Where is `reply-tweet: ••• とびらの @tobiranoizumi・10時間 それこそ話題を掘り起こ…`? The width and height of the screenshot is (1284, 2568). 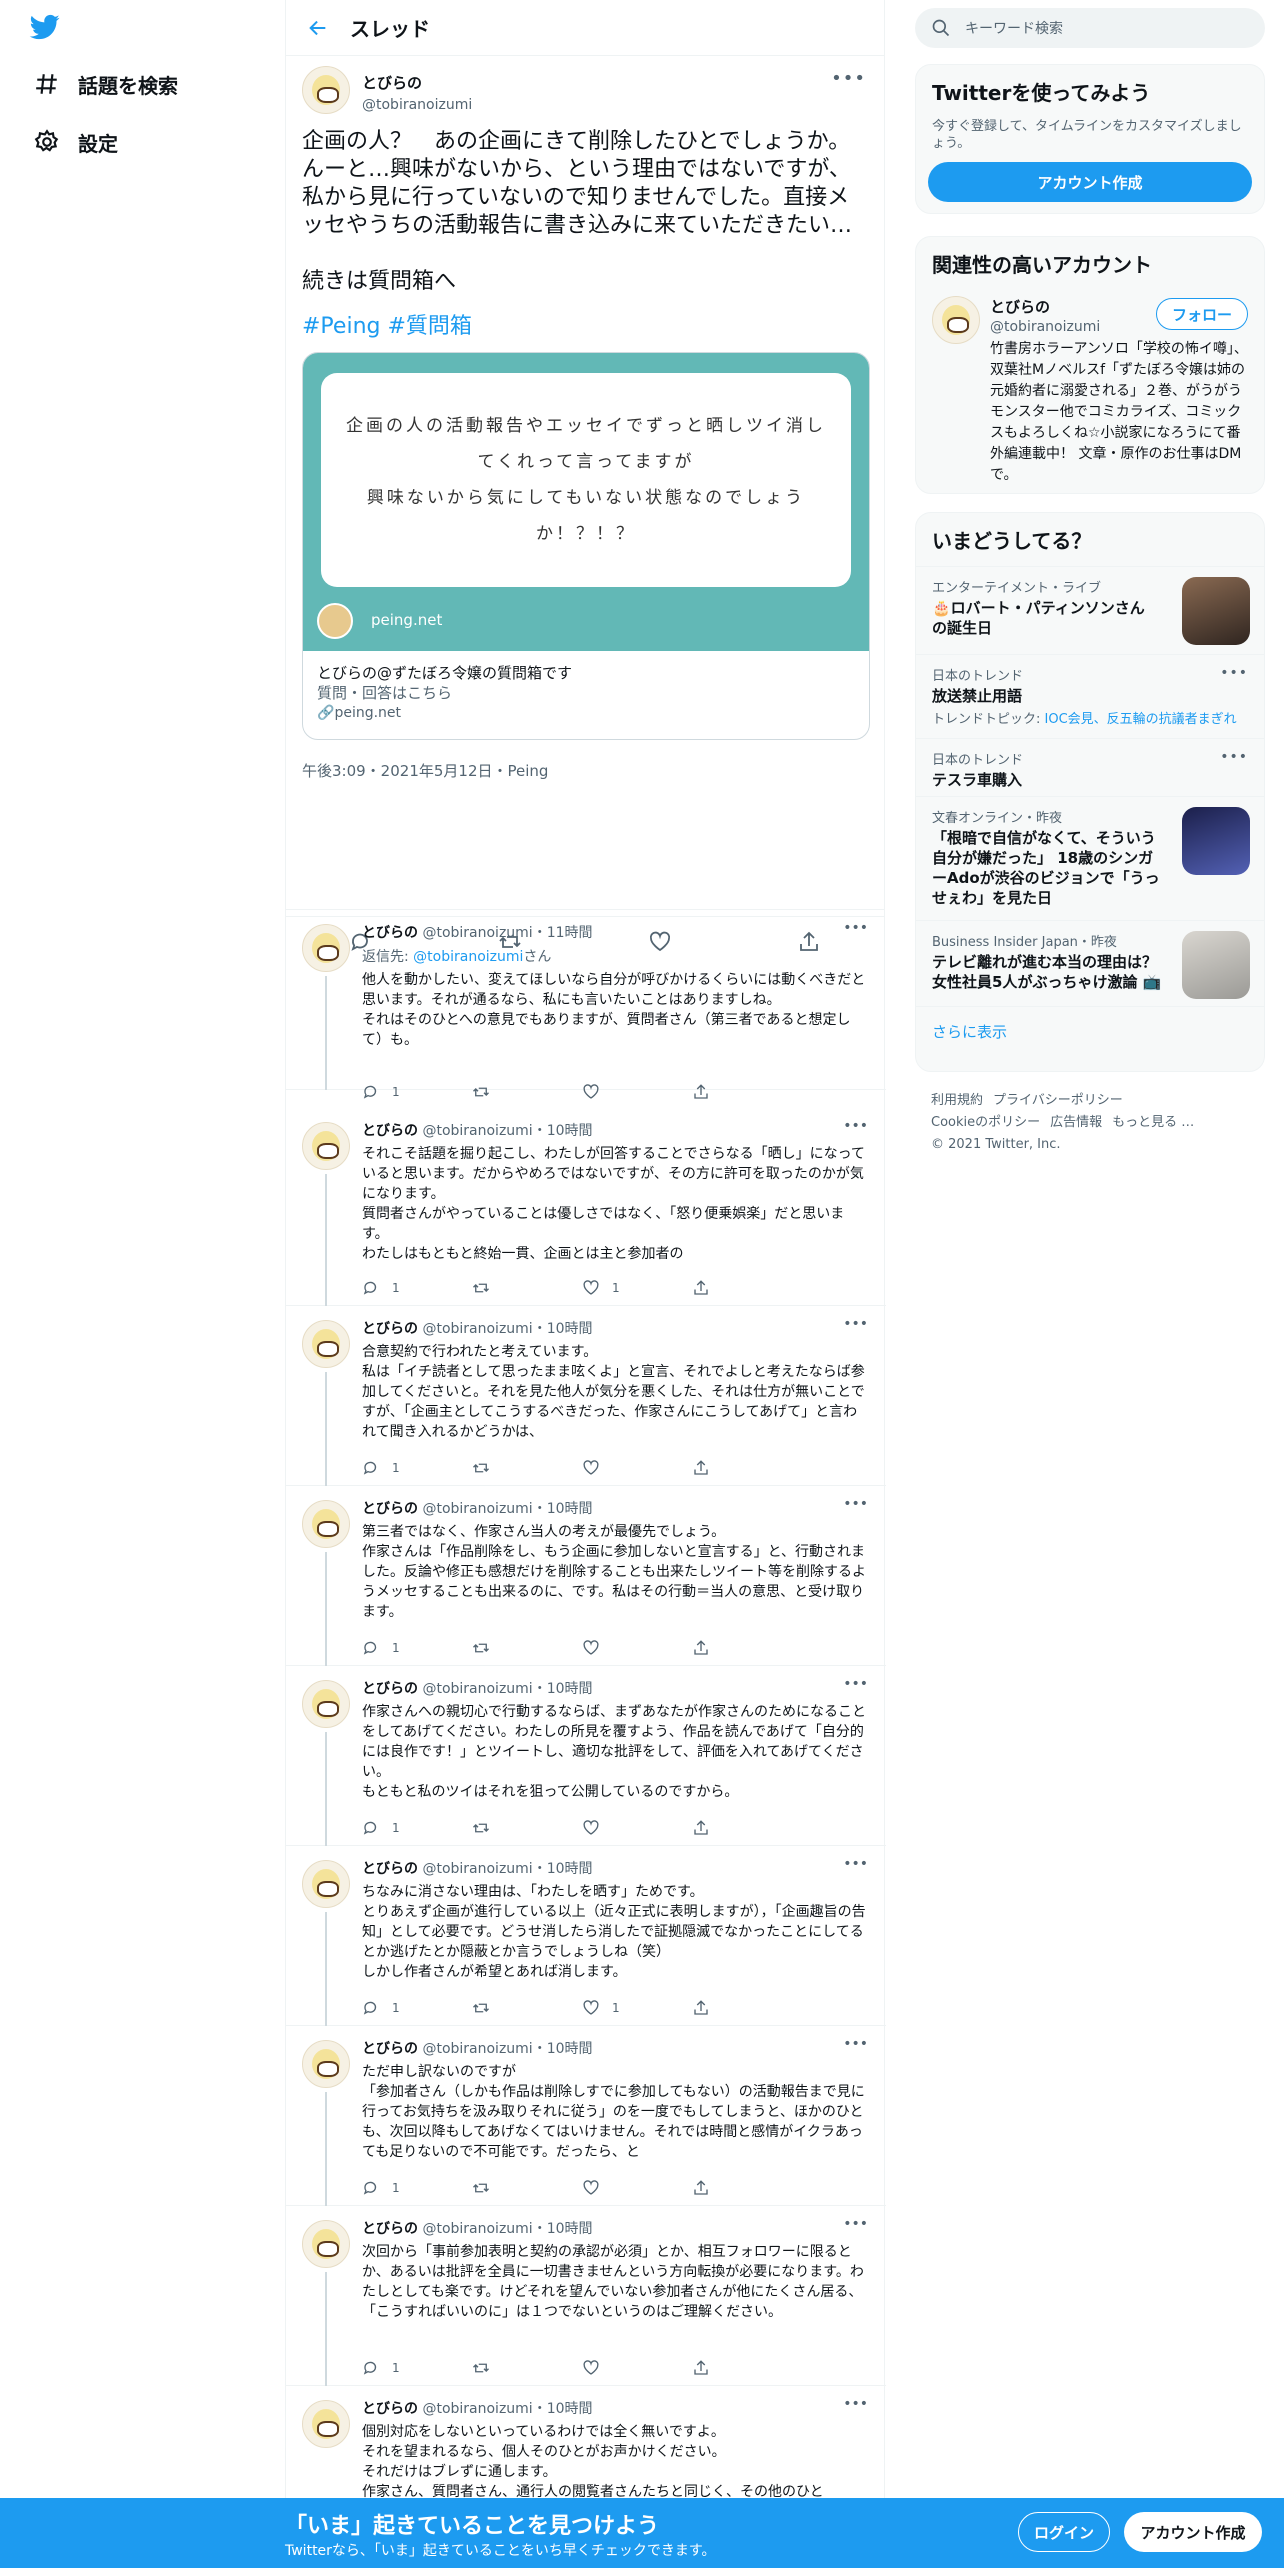
reply-tweet: ••• とびらの @tobiranoizumi・10時間 それこそ話題を掘り起こ… is located at coordinates (586, 1208).